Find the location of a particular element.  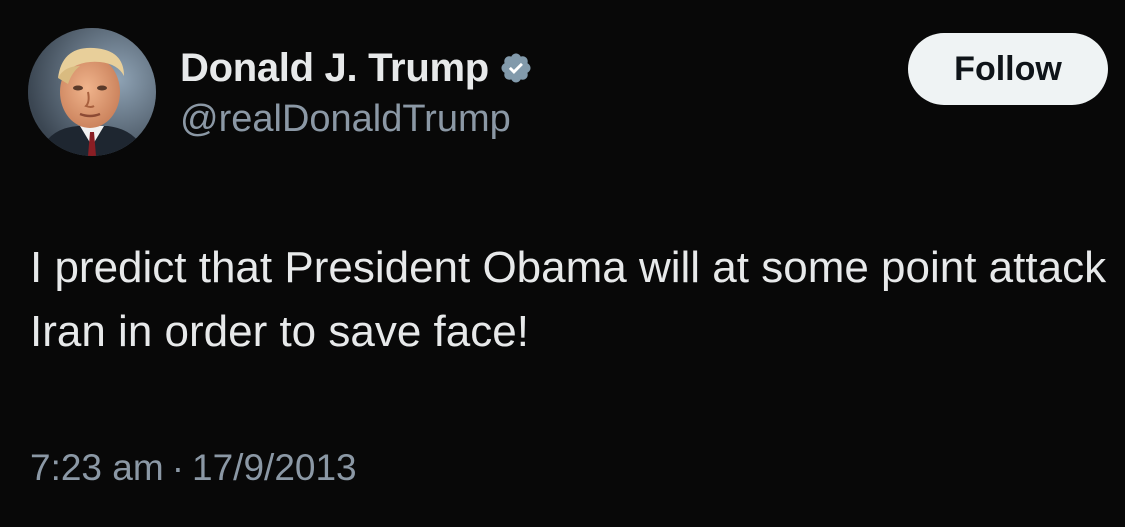

tweet-date: 17/9/2013 is located at coordinates (274, 467).